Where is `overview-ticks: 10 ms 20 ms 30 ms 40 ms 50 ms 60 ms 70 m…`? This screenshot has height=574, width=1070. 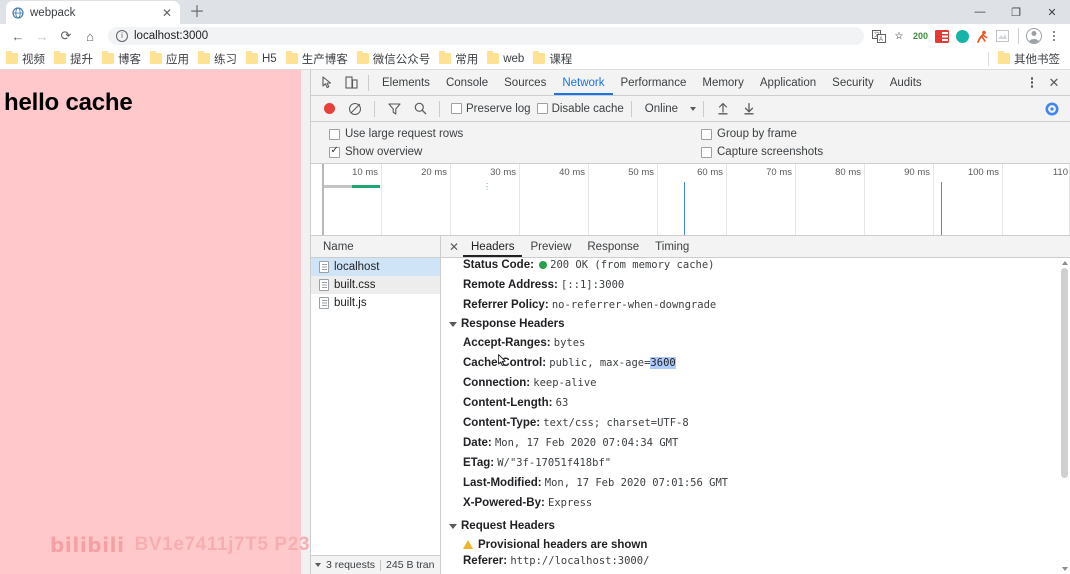 overview-ticks: 10 ms 20 ms 30 ms 40 ms 50 ms 60 ms 70 m… is located at coordinates (690, 199).